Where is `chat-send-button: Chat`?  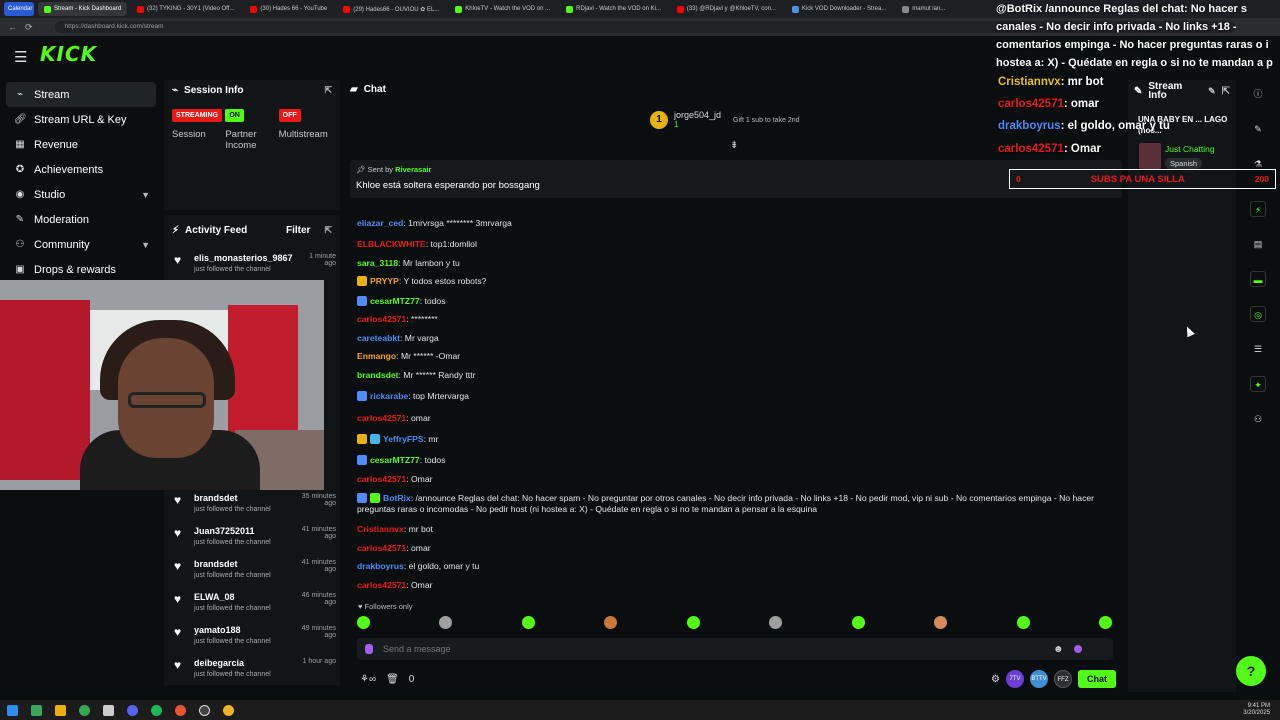 chat-send-button: Chat is located at coordinates (1097, 679).